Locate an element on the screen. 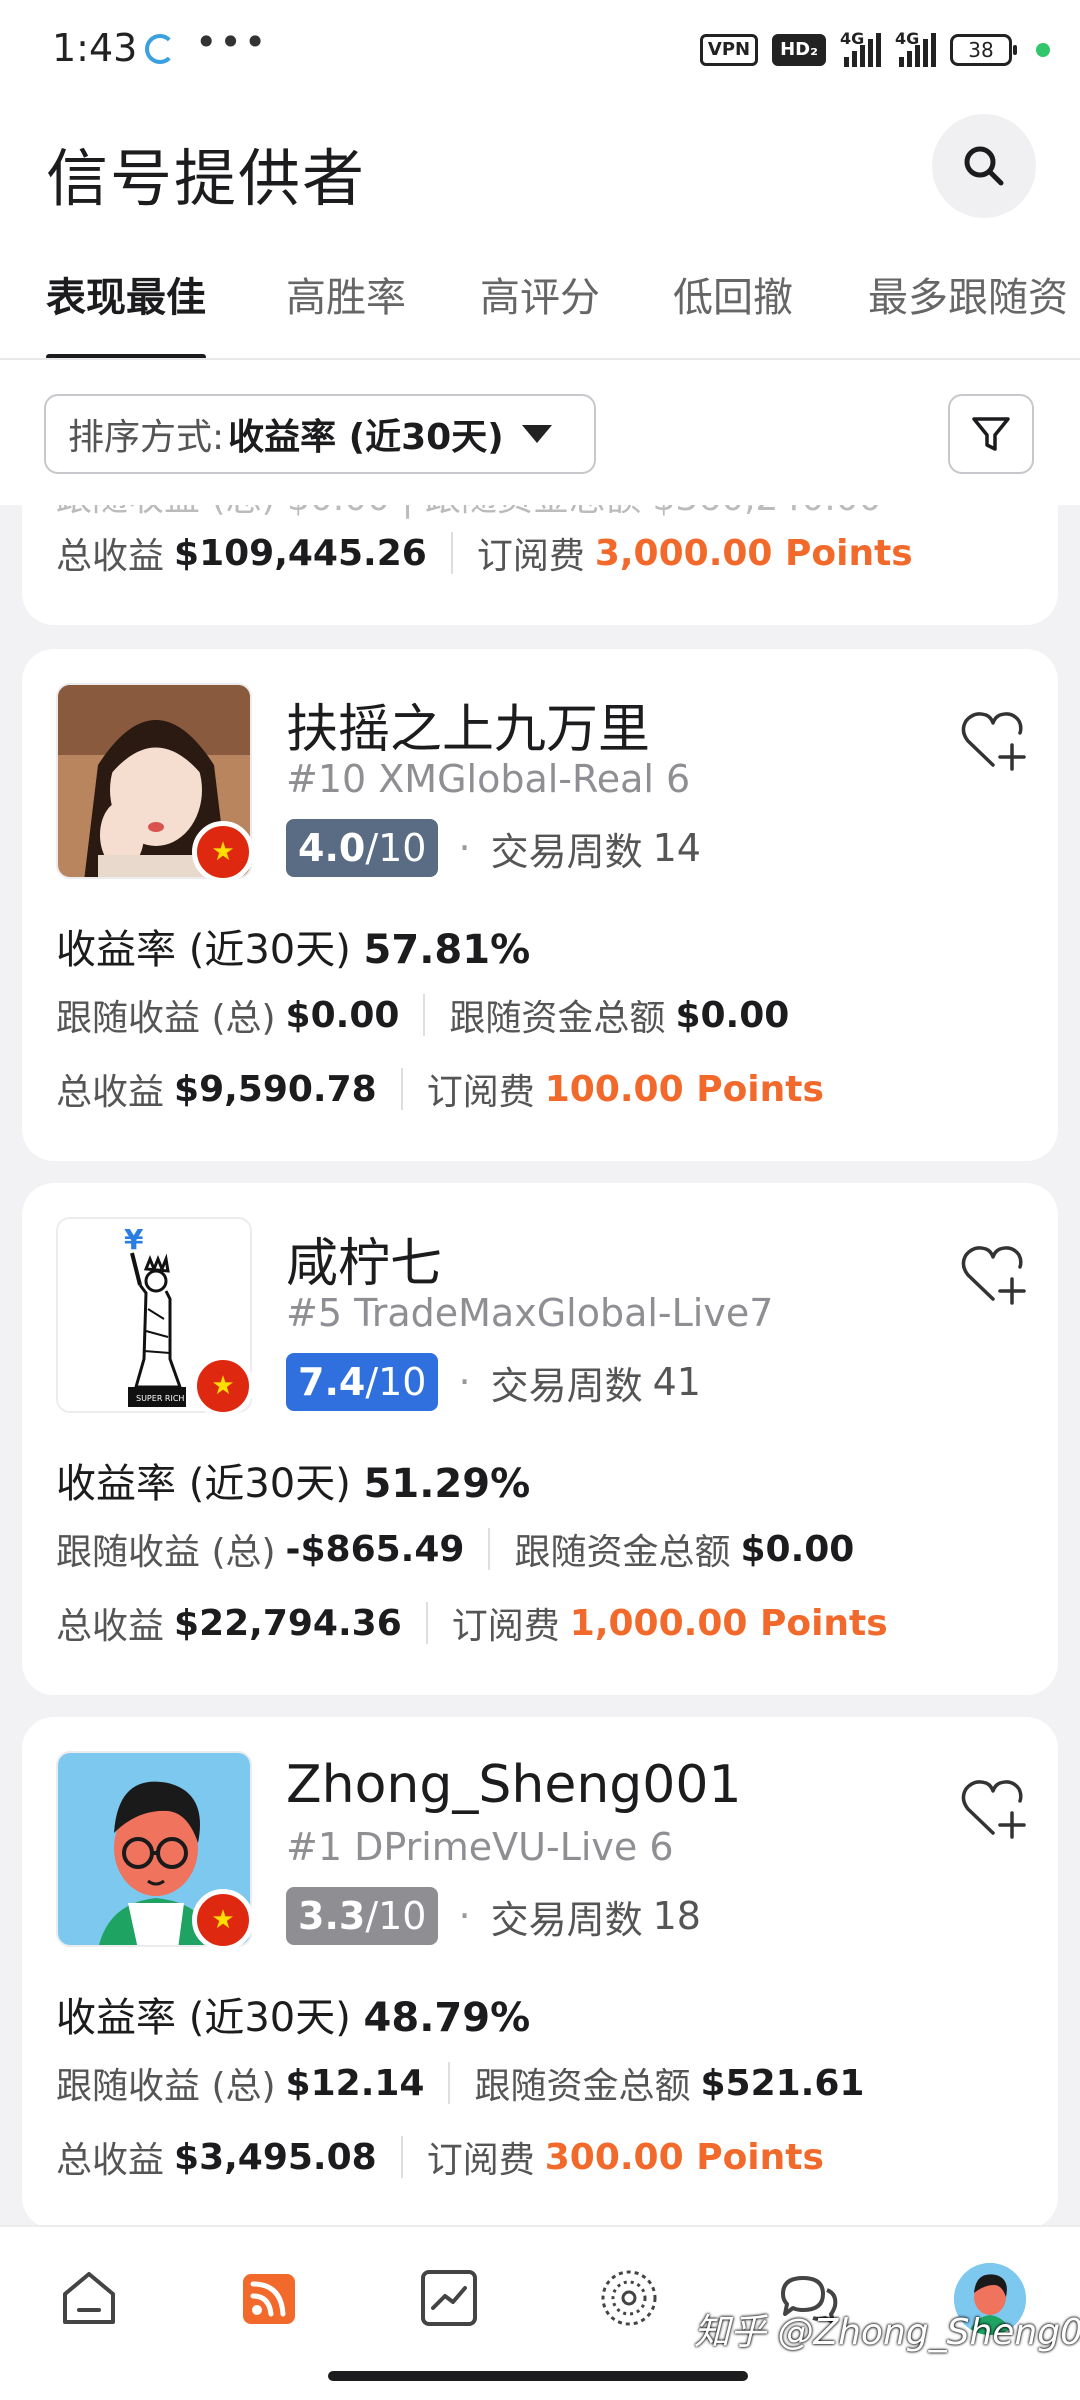 This screenshot has height=2400, width=1080. score-badge: 7.4/10 is located at coordinates (362, 1382).